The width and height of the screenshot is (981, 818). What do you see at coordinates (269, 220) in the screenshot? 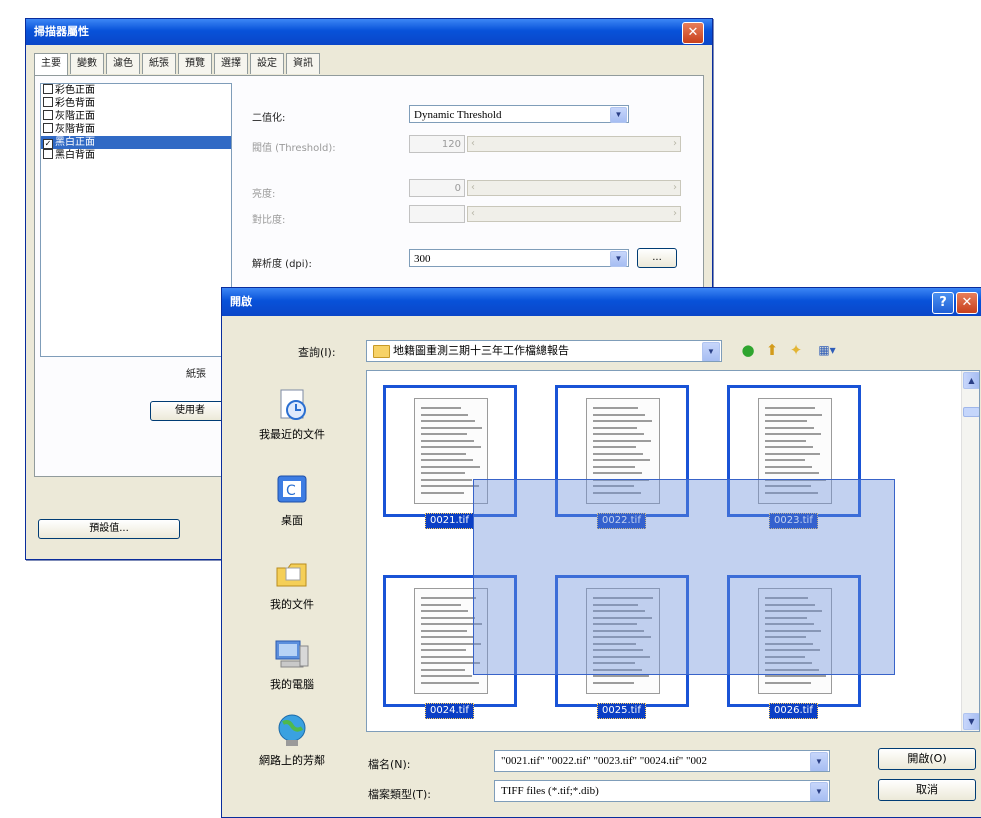
I see `contrast-label: 對比度:` at bounding box center [269, 220].